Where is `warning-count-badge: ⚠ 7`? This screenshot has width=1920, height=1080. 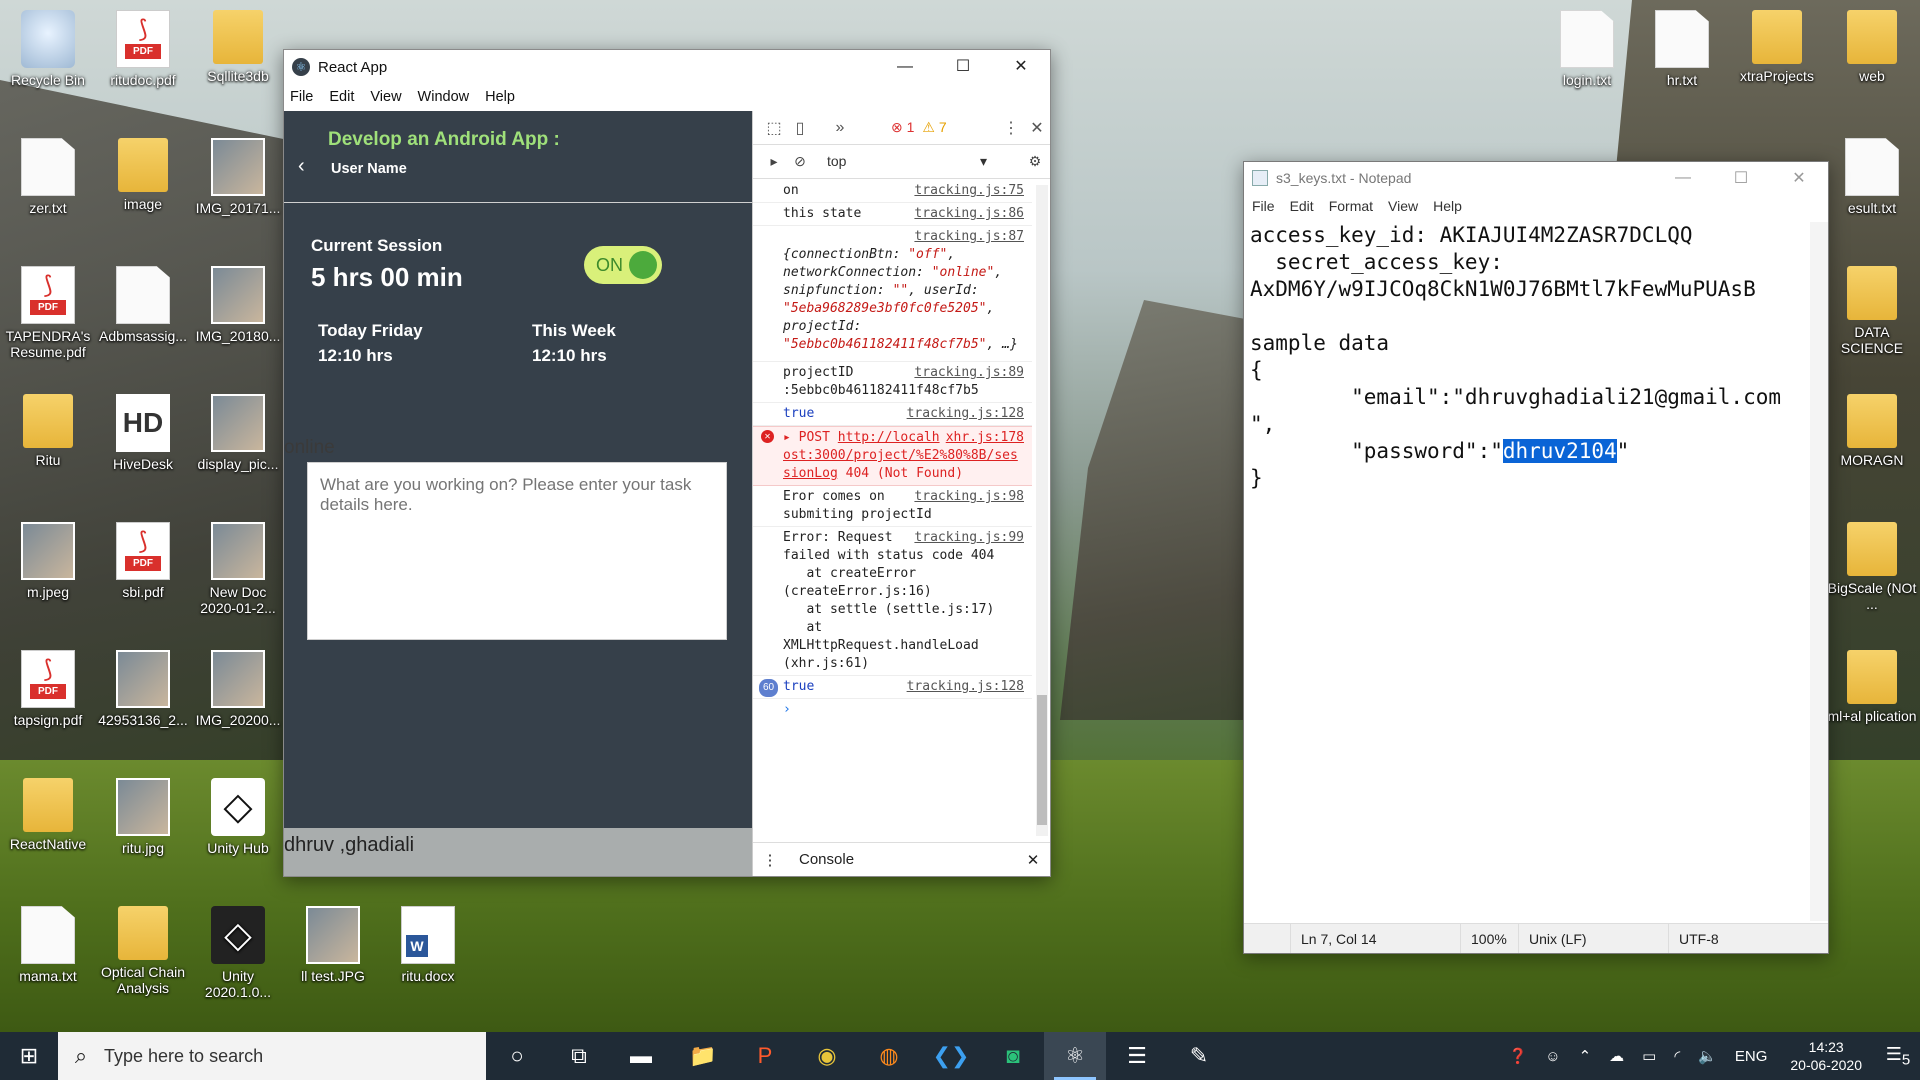
warning-count-badge: ⚠ 7 is located at coordinates (934, 127).